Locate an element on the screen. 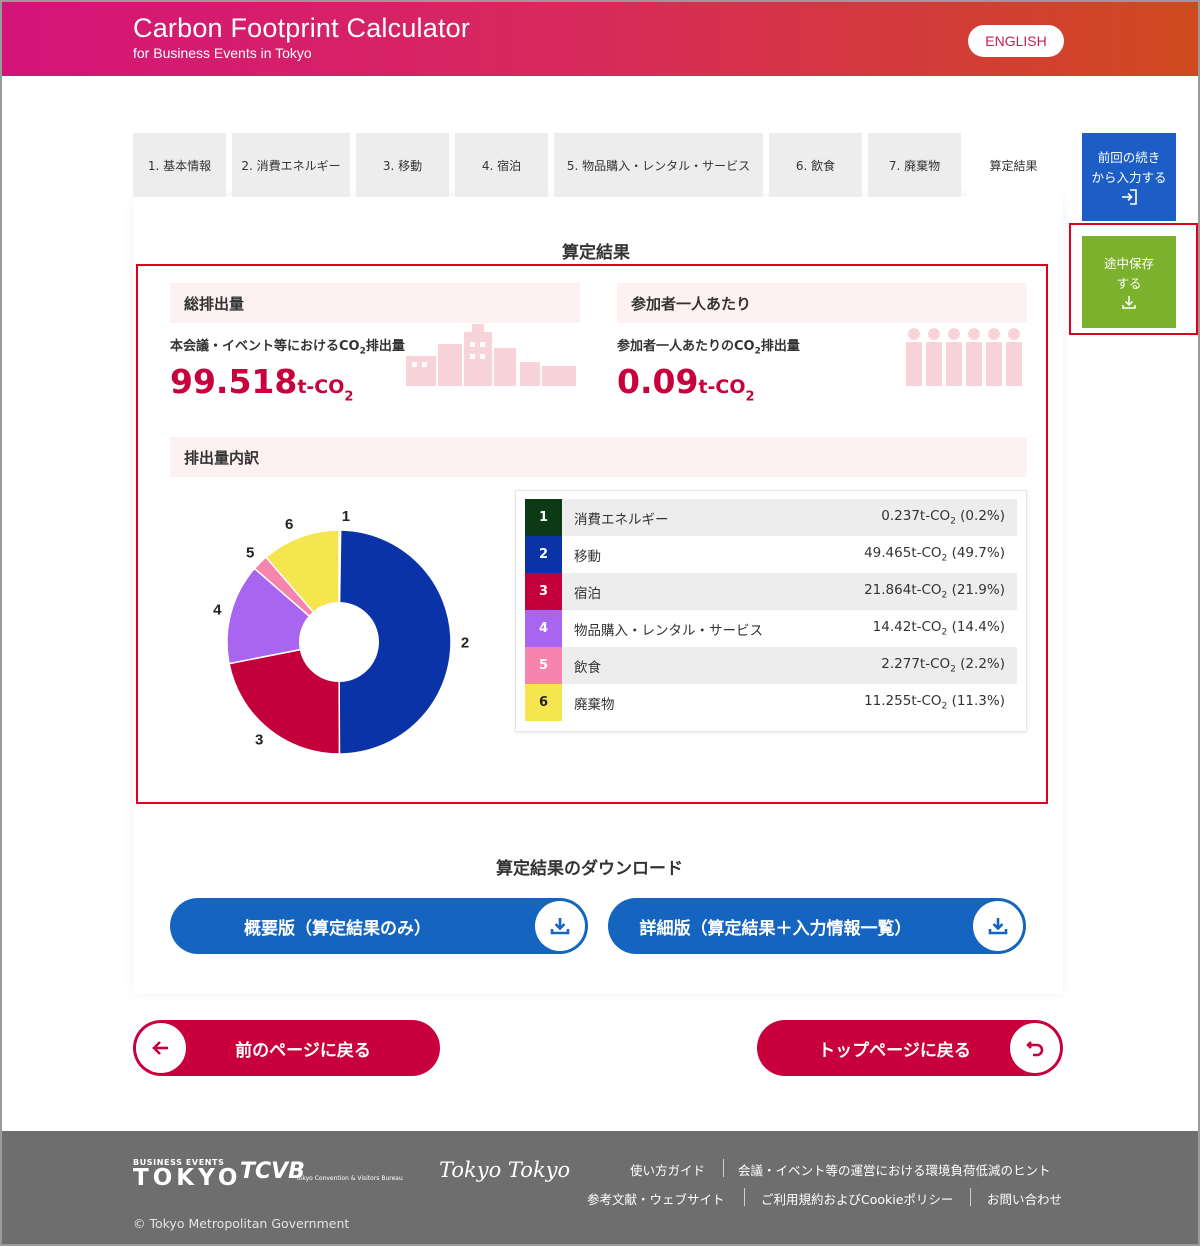 The height and width of the screenshot is (1246, 1200). logo-tokyo-tokyo: Tokyo Tokyo is located at coordinates (505, 1170).